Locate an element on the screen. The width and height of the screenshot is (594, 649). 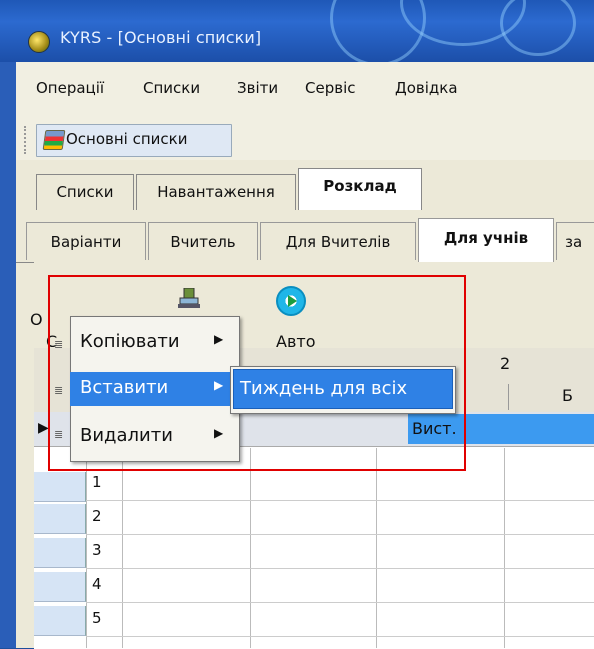
menu-item-paste-label: Вставити is located at coordinates (124, 387).